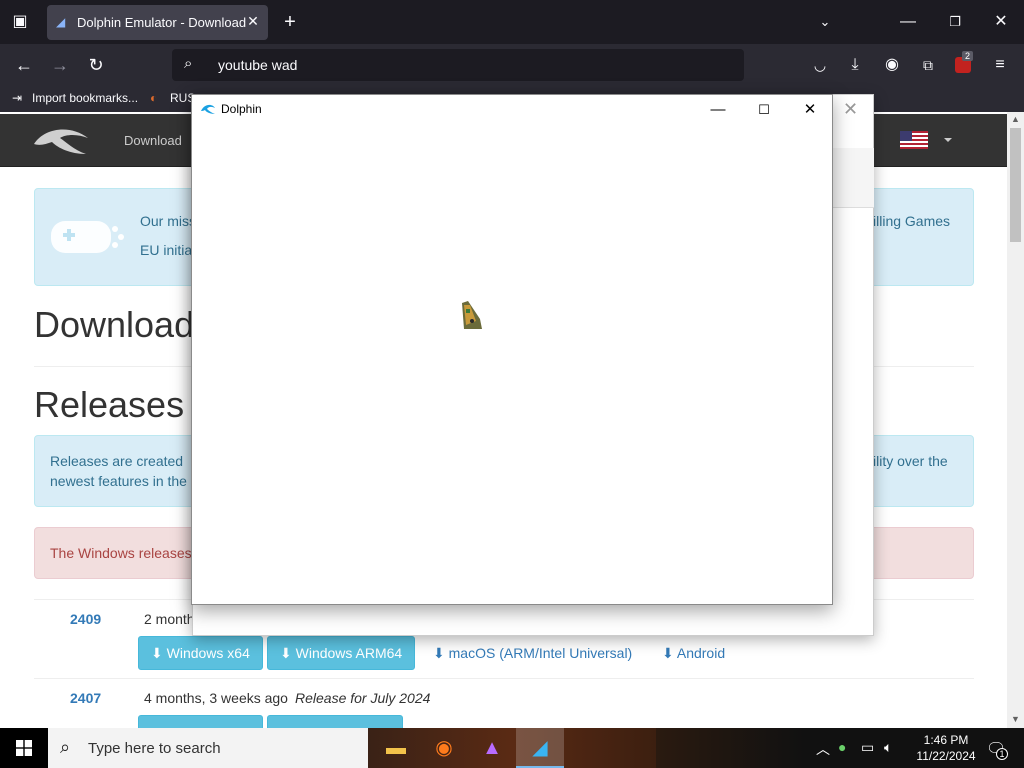 The image size is (1024, 768). Describe the element at coordinates (208, 109) in the screenshot. I see `dolphin-app-icon` at that location.